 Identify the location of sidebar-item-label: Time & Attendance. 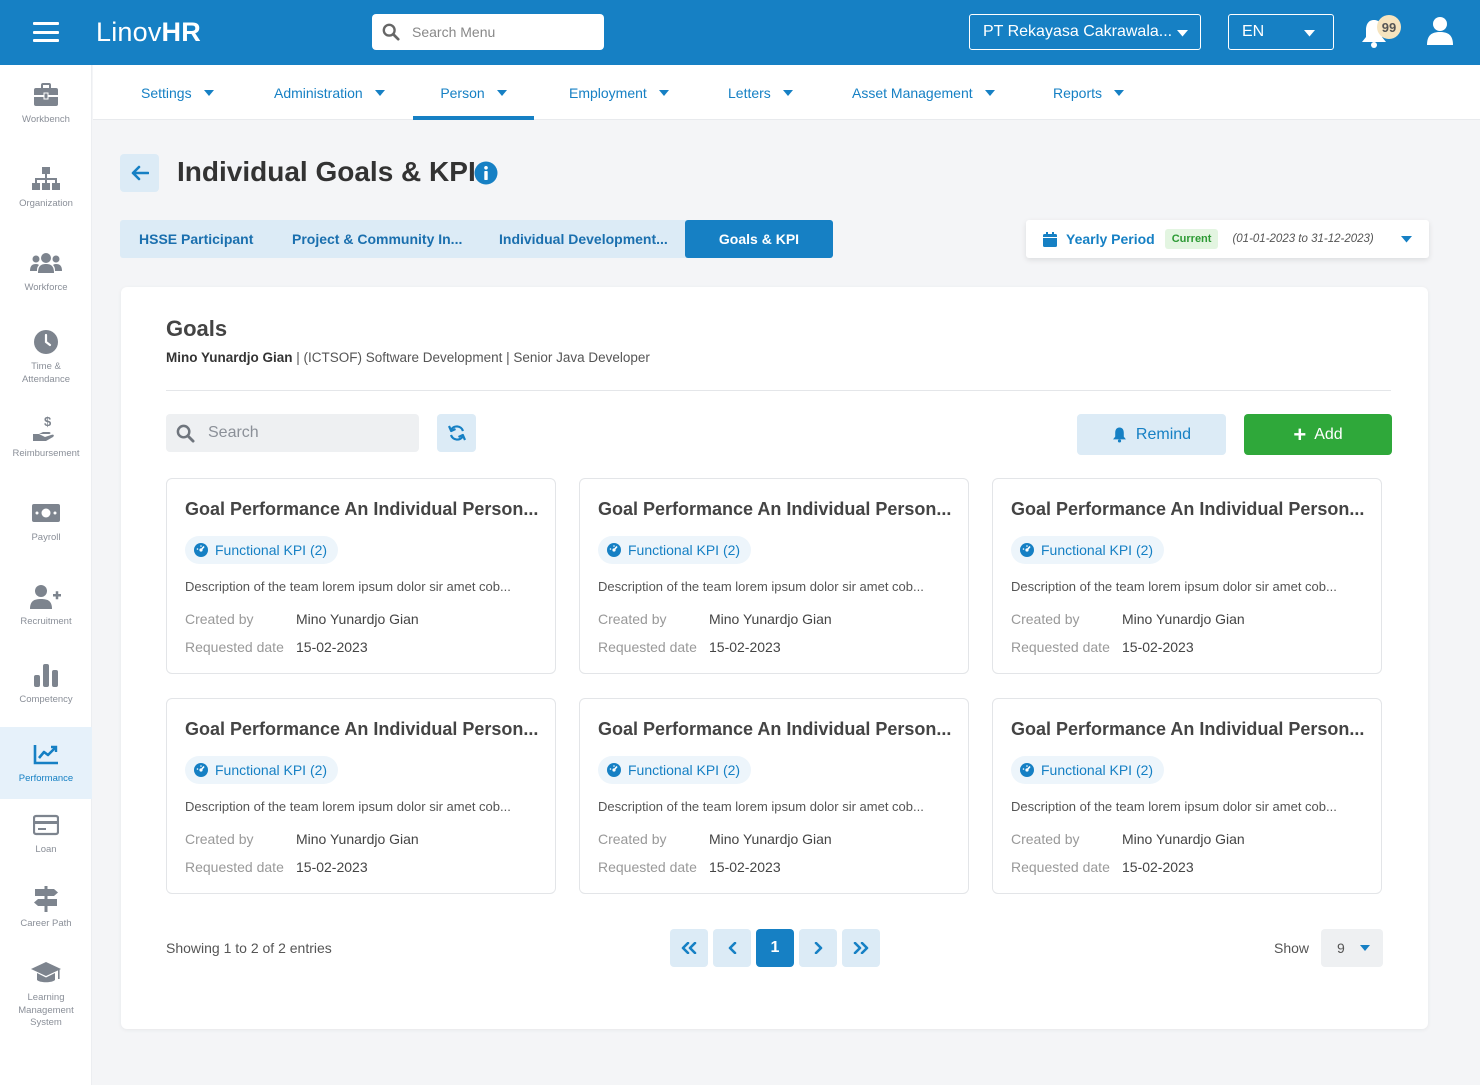
(46, 373).